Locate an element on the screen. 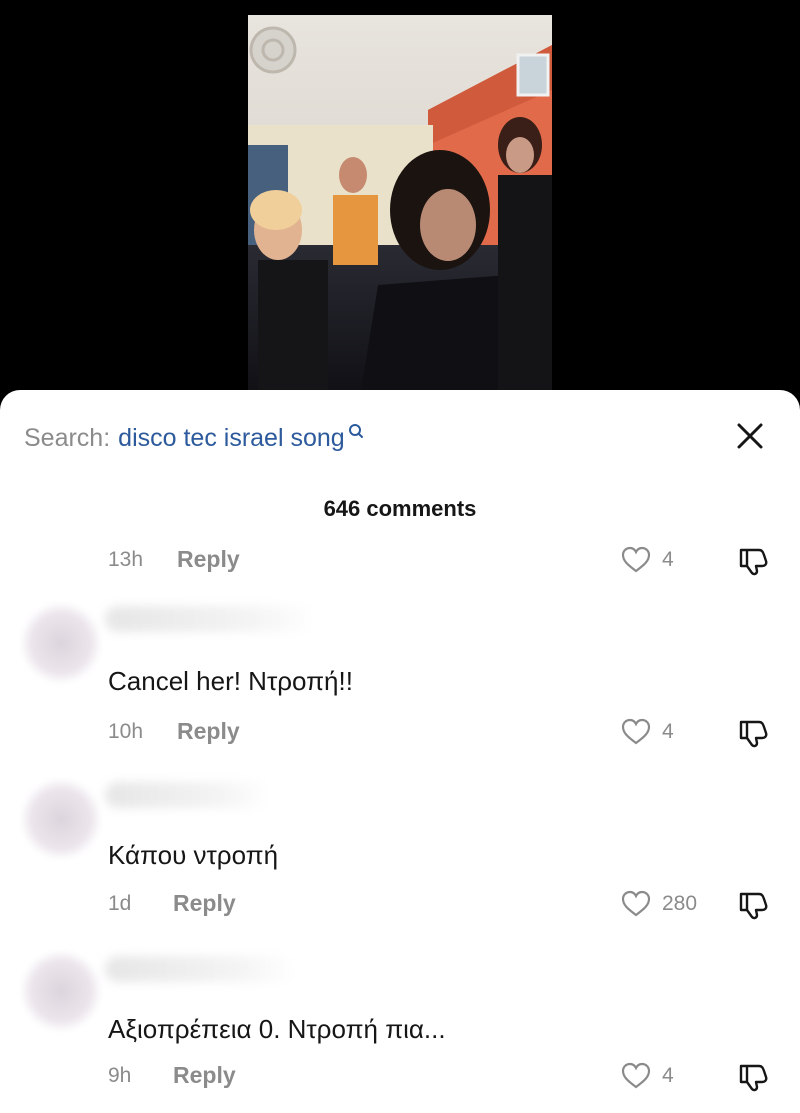 The height and width of the screenshot is (1113, 800). comment-meta-row: 13h Reply 4 is located at coordinates (400, 561).